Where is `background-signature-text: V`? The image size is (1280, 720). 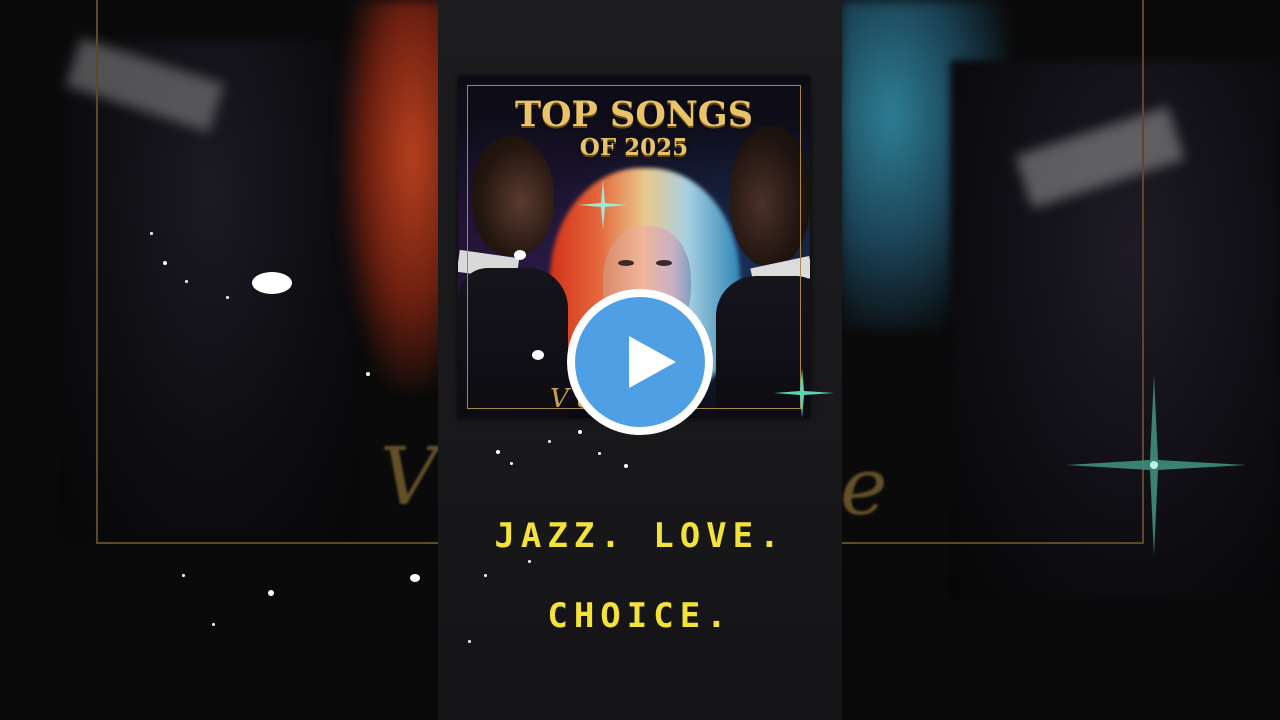
background-signature-text: V is located at coordinates (409, 476).